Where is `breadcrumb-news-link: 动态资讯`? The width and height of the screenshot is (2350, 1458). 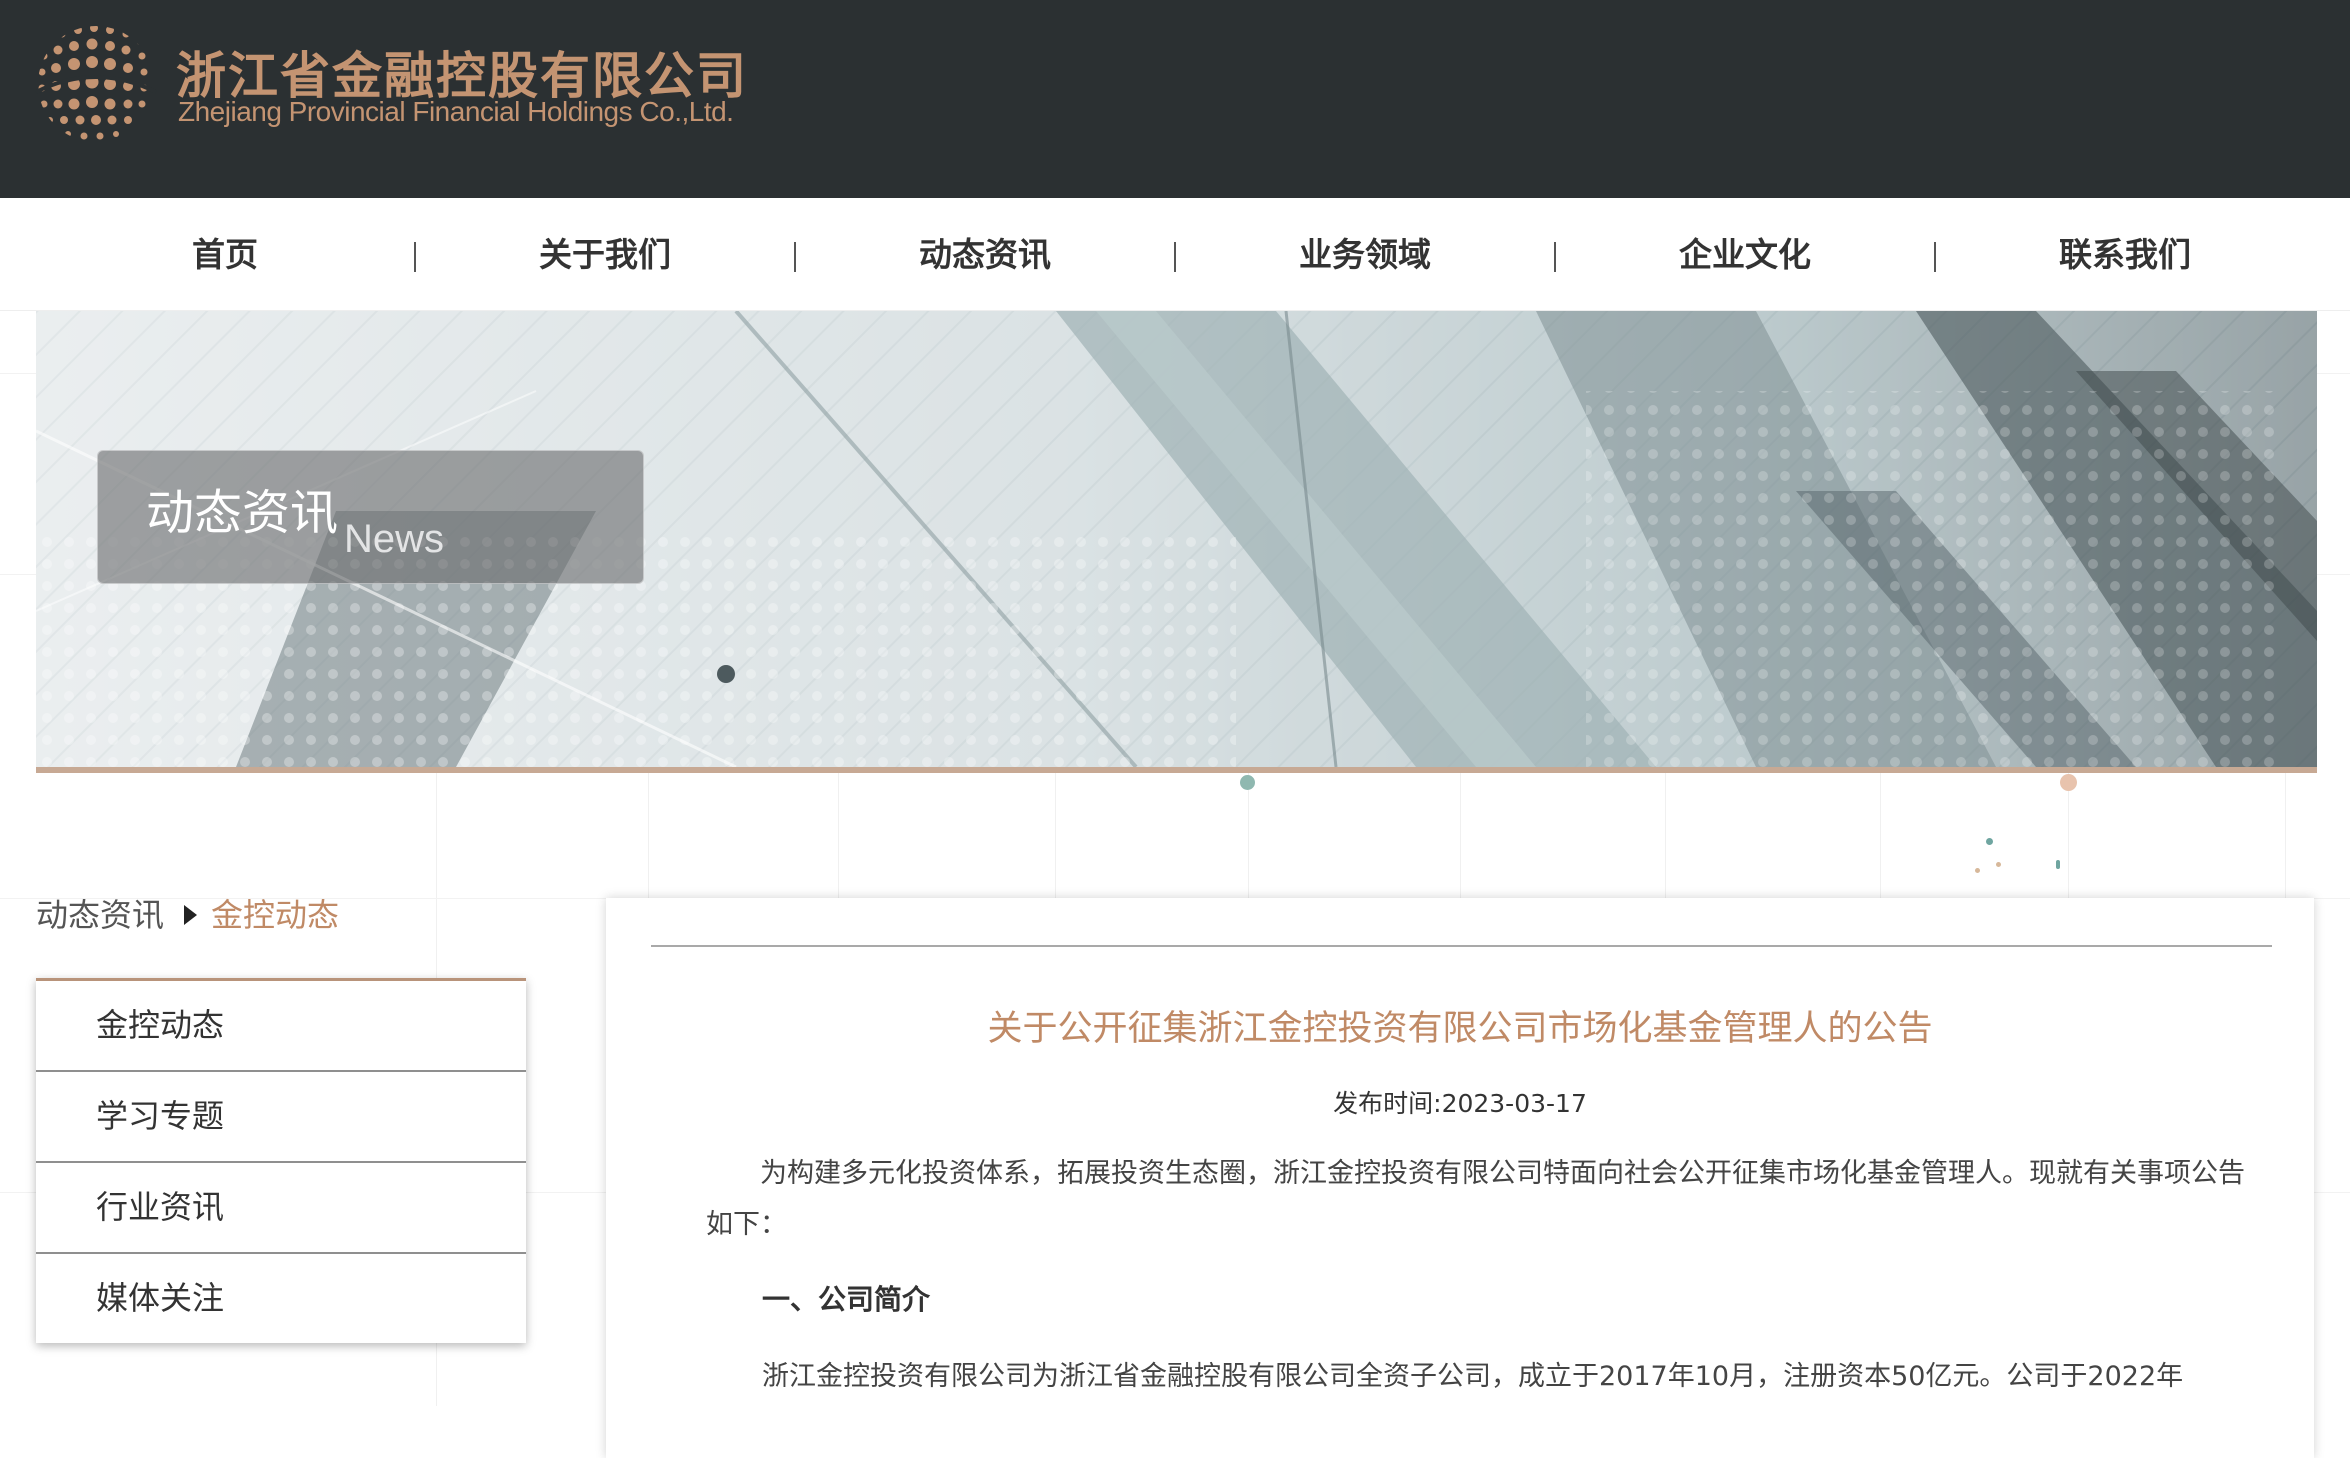
breadcrumb-news-link: 动态资讯 is located at coordinates (100, 915).